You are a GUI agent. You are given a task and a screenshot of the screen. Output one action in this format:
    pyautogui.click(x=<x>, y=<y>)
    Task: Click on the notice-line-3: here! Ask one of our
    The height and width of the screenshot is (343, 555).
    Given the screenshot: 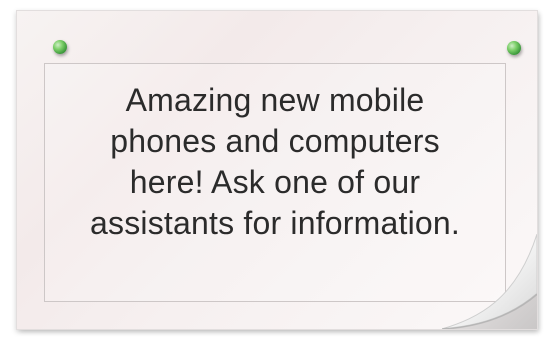 What is the action you would take?
    pyautogui.click(x=275, y=182)
    